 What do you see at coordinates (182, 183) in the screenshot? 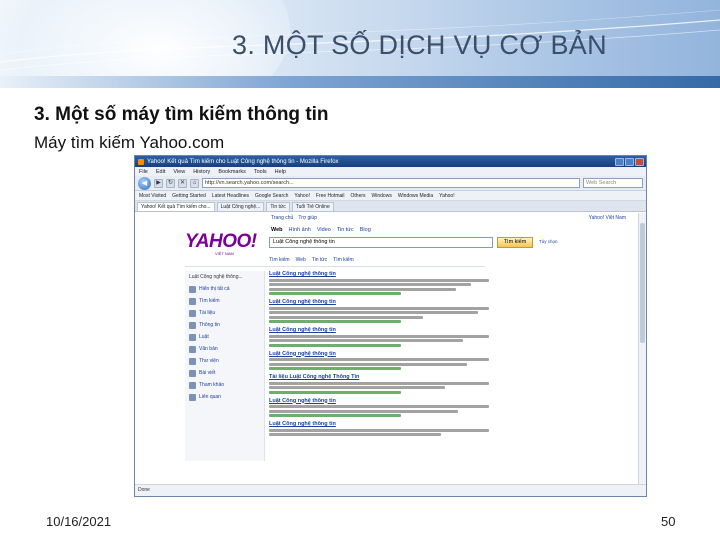
I see `stop-icon: ✕` at bounding box center [182, 183].